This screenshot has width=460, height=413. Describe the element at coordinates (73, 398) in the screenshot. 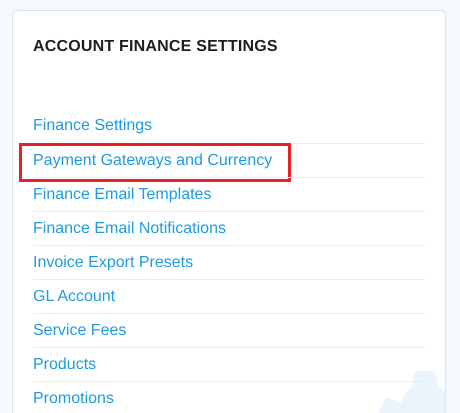

I see `settings-link: Promotions` at that location.